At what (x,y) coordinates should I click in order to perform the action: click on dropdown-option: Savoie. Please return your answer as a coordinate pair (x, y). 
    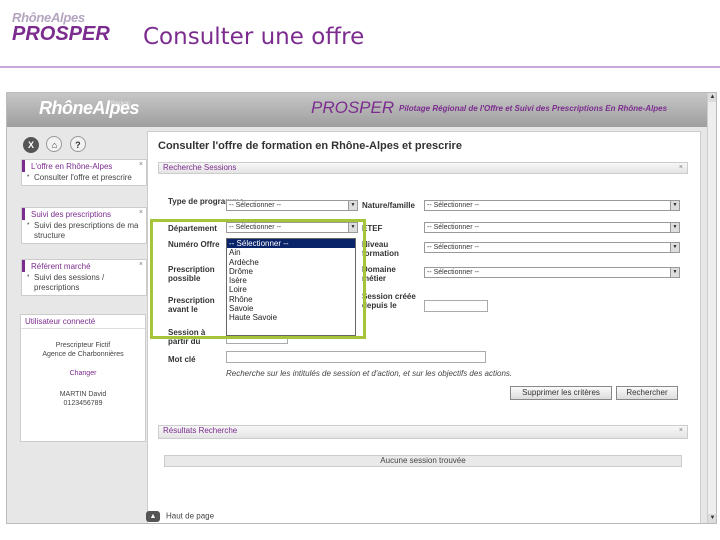
    Looking at the image, I should click on (291, 308).